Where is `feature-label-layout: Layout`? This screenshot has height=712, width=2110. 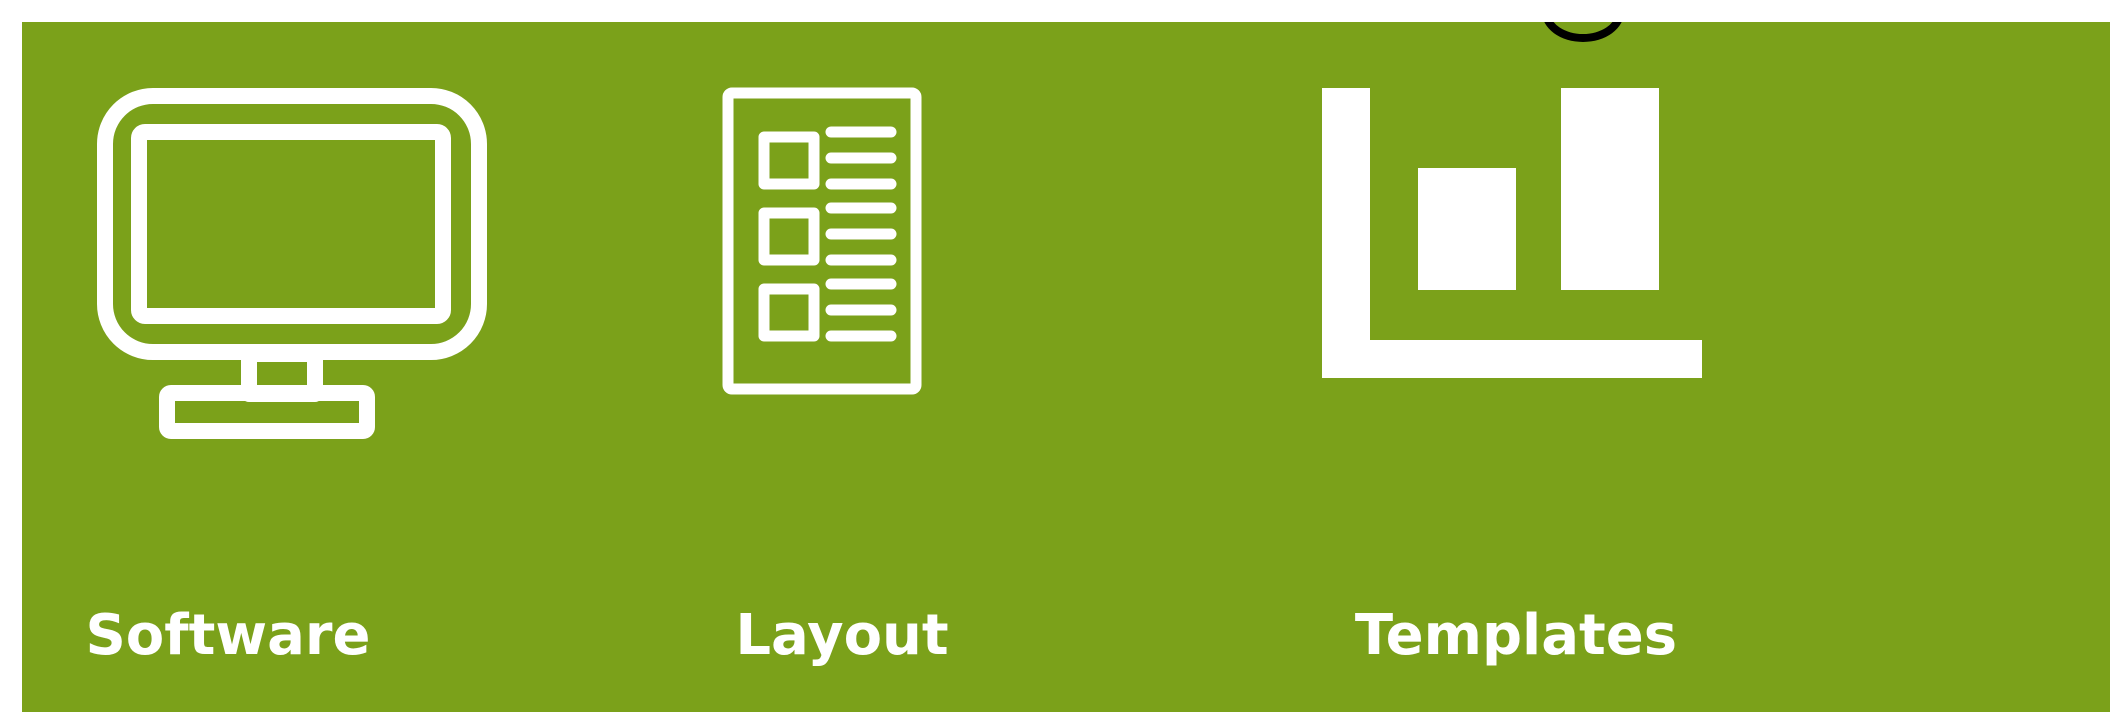 feature-label-layout: Layout is located at coordinates (842, 635).